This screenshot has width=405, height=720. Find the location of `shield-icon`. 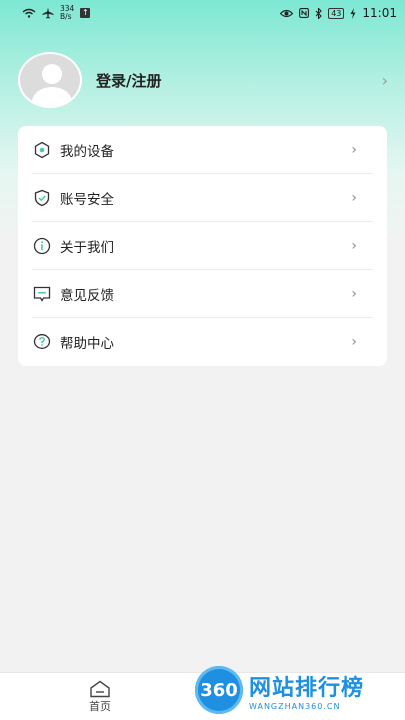

shield-icon is located at coordinates (42, 198).